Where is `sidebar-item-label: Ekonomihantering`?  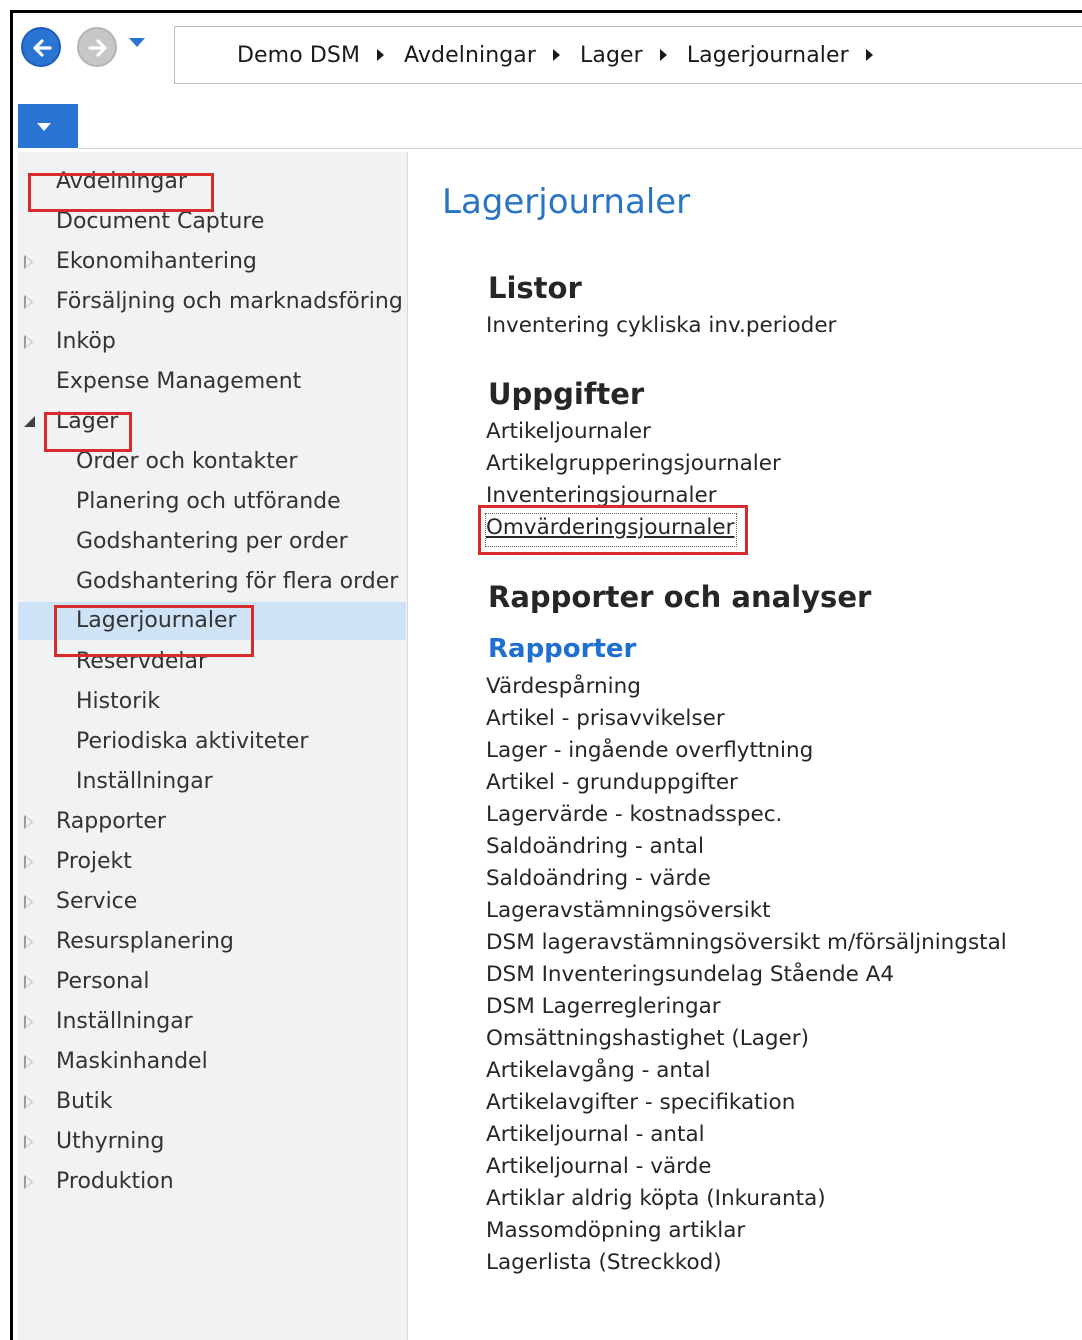
sidebar-item-label: Ekonomihantering is located at coordinates (156, 261).